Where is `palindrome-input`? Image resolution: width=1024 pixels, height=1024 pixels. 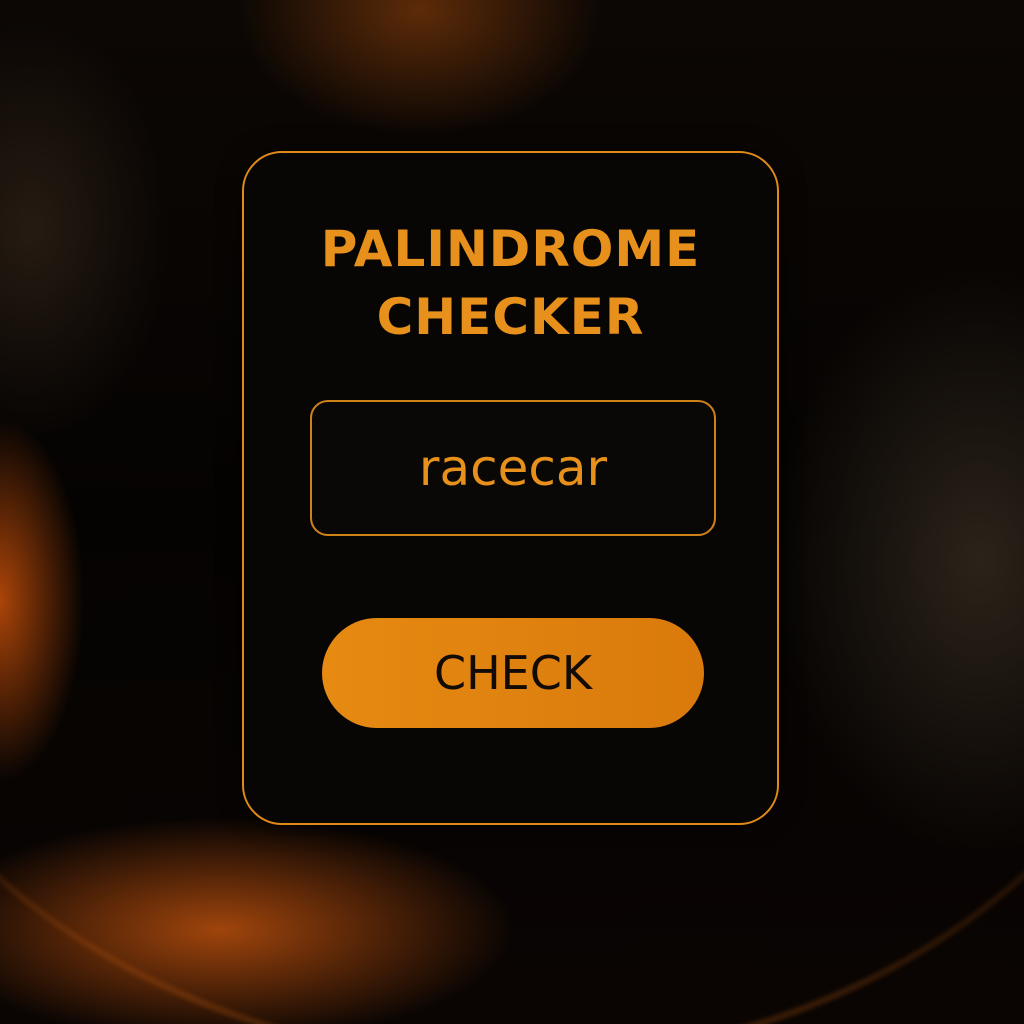
palindrome-input is located at coordinates (513, 468).